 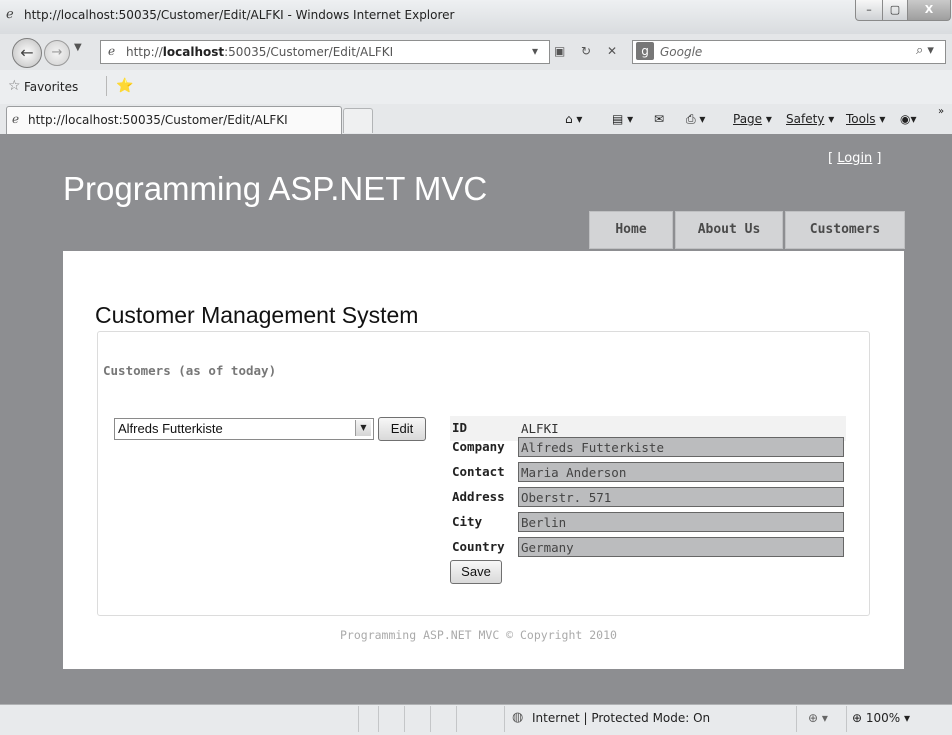 What do you see at coordinates (877, 158) in the screenshot?
I see `login-bracket-close: ]` at bounding box center [877, 158].